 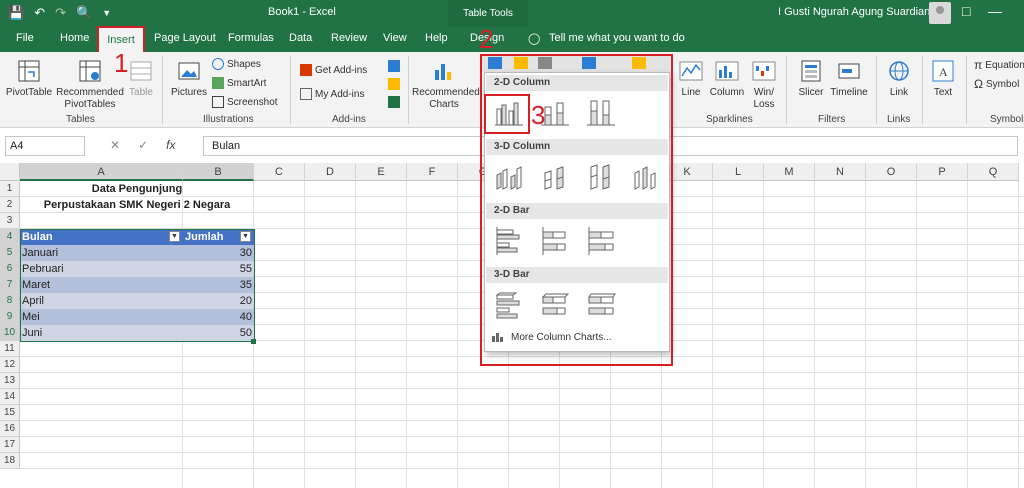 What do you see at coordinates (691, 78) in the screenshot?
I see `sparkline-line-button: Line` at bounding box center [691, 78].